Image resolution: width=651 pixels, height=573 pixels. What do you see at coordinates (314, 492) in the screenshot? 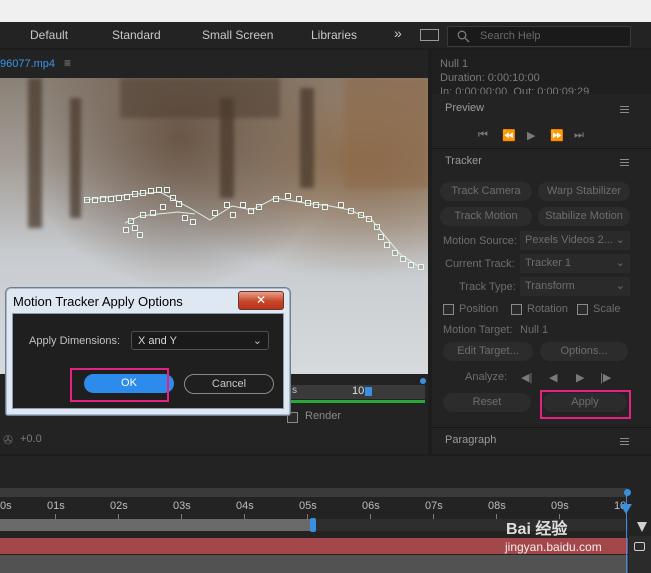
I see `time-navigator` at bounding box center [314, 492].